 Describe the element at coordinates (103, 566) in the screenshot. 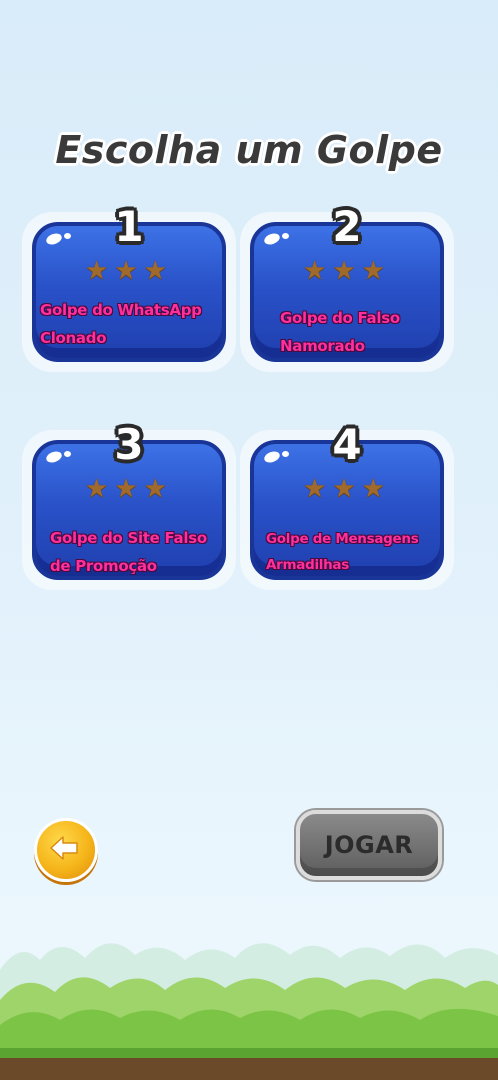

I see `level-label-line2: de Promoção` at that location.